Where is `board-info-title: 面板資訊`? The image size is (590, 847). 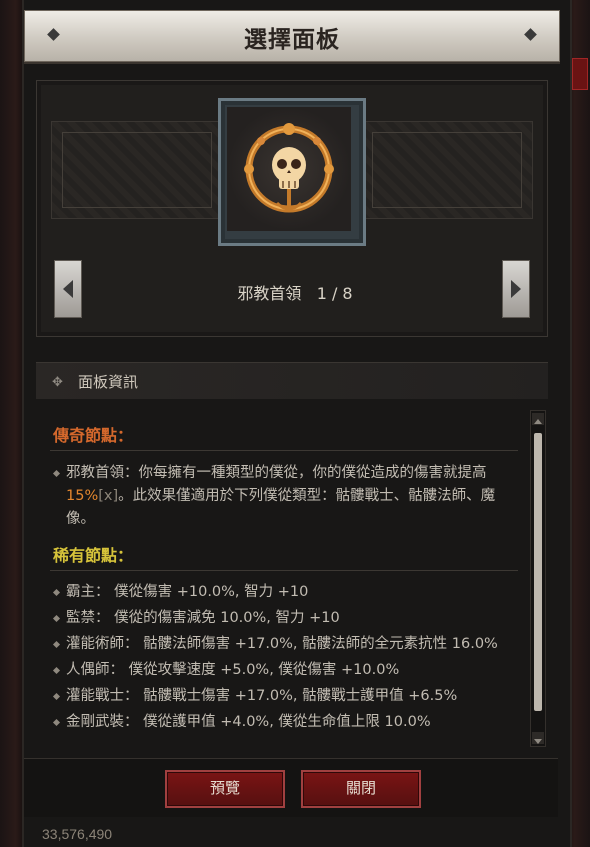
board-info-title: 面板資訊 is located at coordinates (108, 382).